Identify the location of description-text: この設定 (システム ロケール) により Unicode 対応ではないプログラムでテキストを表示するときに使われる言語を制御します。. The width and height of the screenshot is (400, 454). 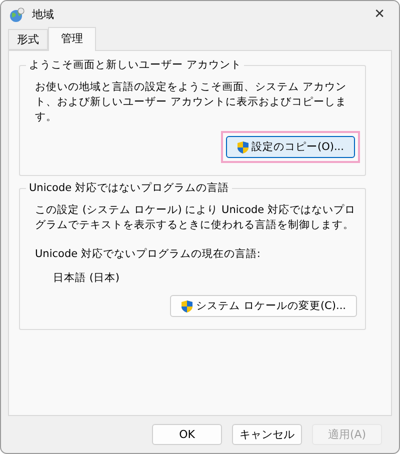
(195, 218).